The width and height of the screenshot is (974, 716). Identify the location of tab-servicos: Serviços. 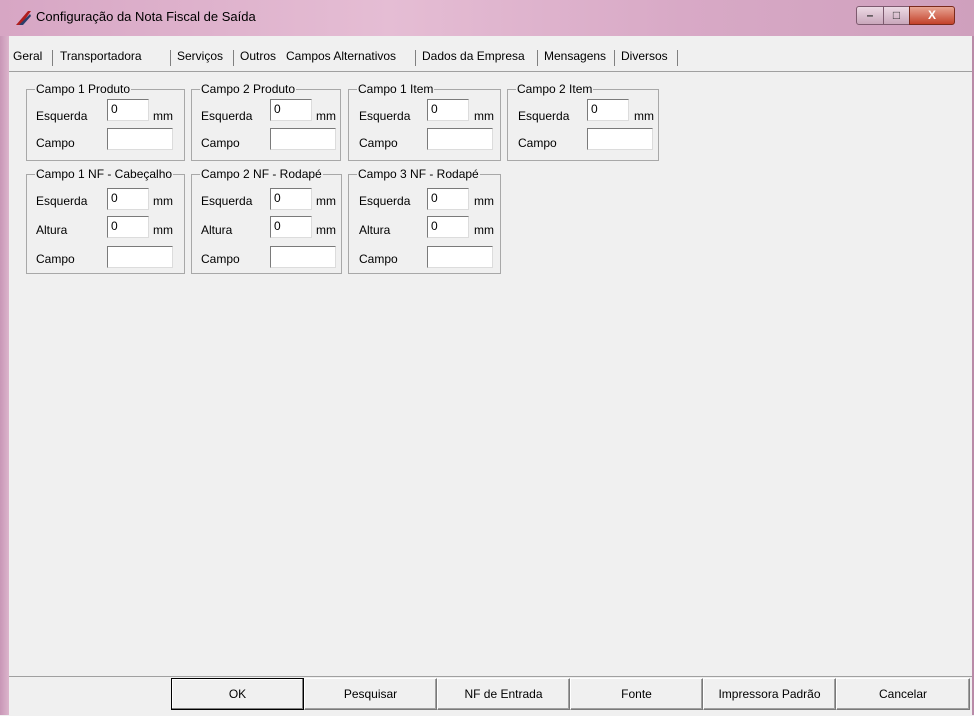
(200, 58).